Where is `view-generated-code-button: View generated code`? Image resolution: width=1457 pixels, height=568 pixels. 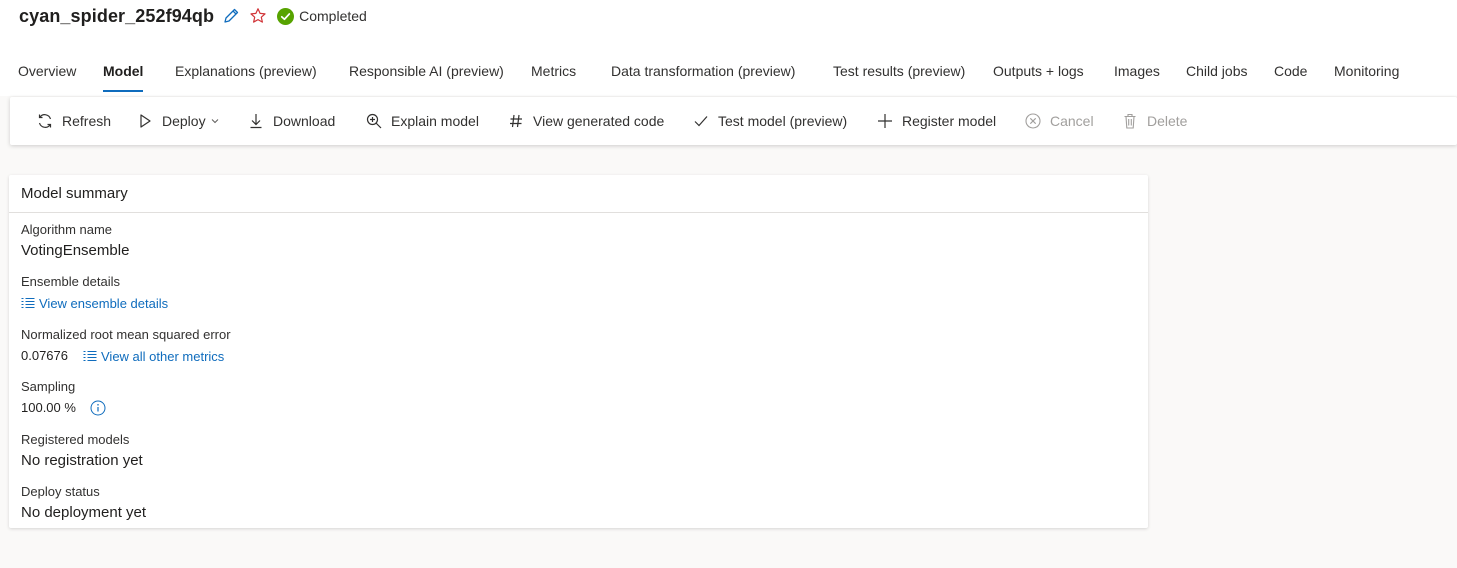
view-generated-code-button: View generated code is located at coordinates (585, 121).